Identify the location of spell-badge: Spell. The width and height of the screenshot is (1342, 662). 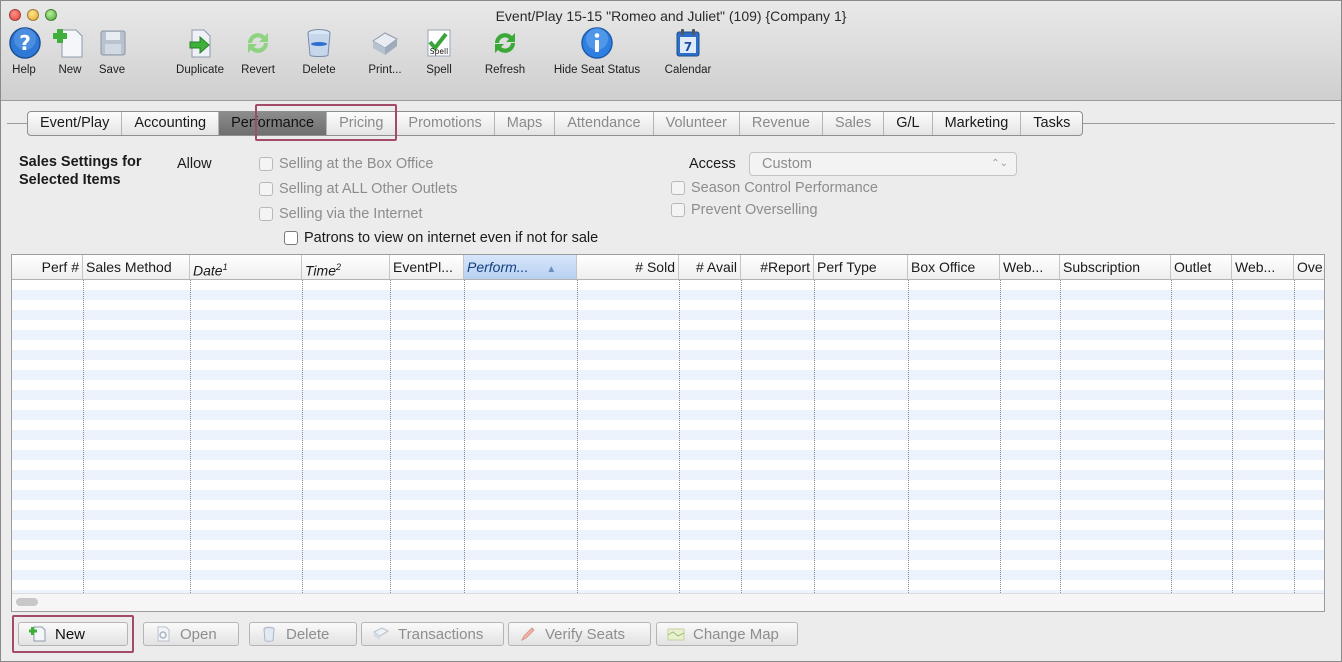
(439, 51).